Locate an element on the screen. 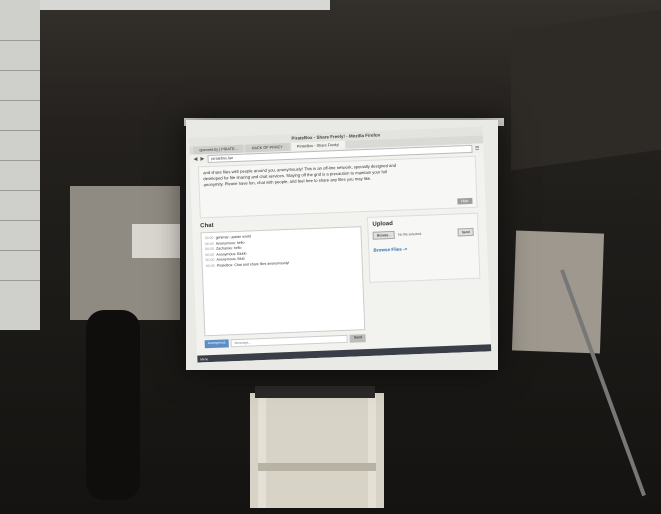  upload-title: Upload is located at coordinates (382, 224).